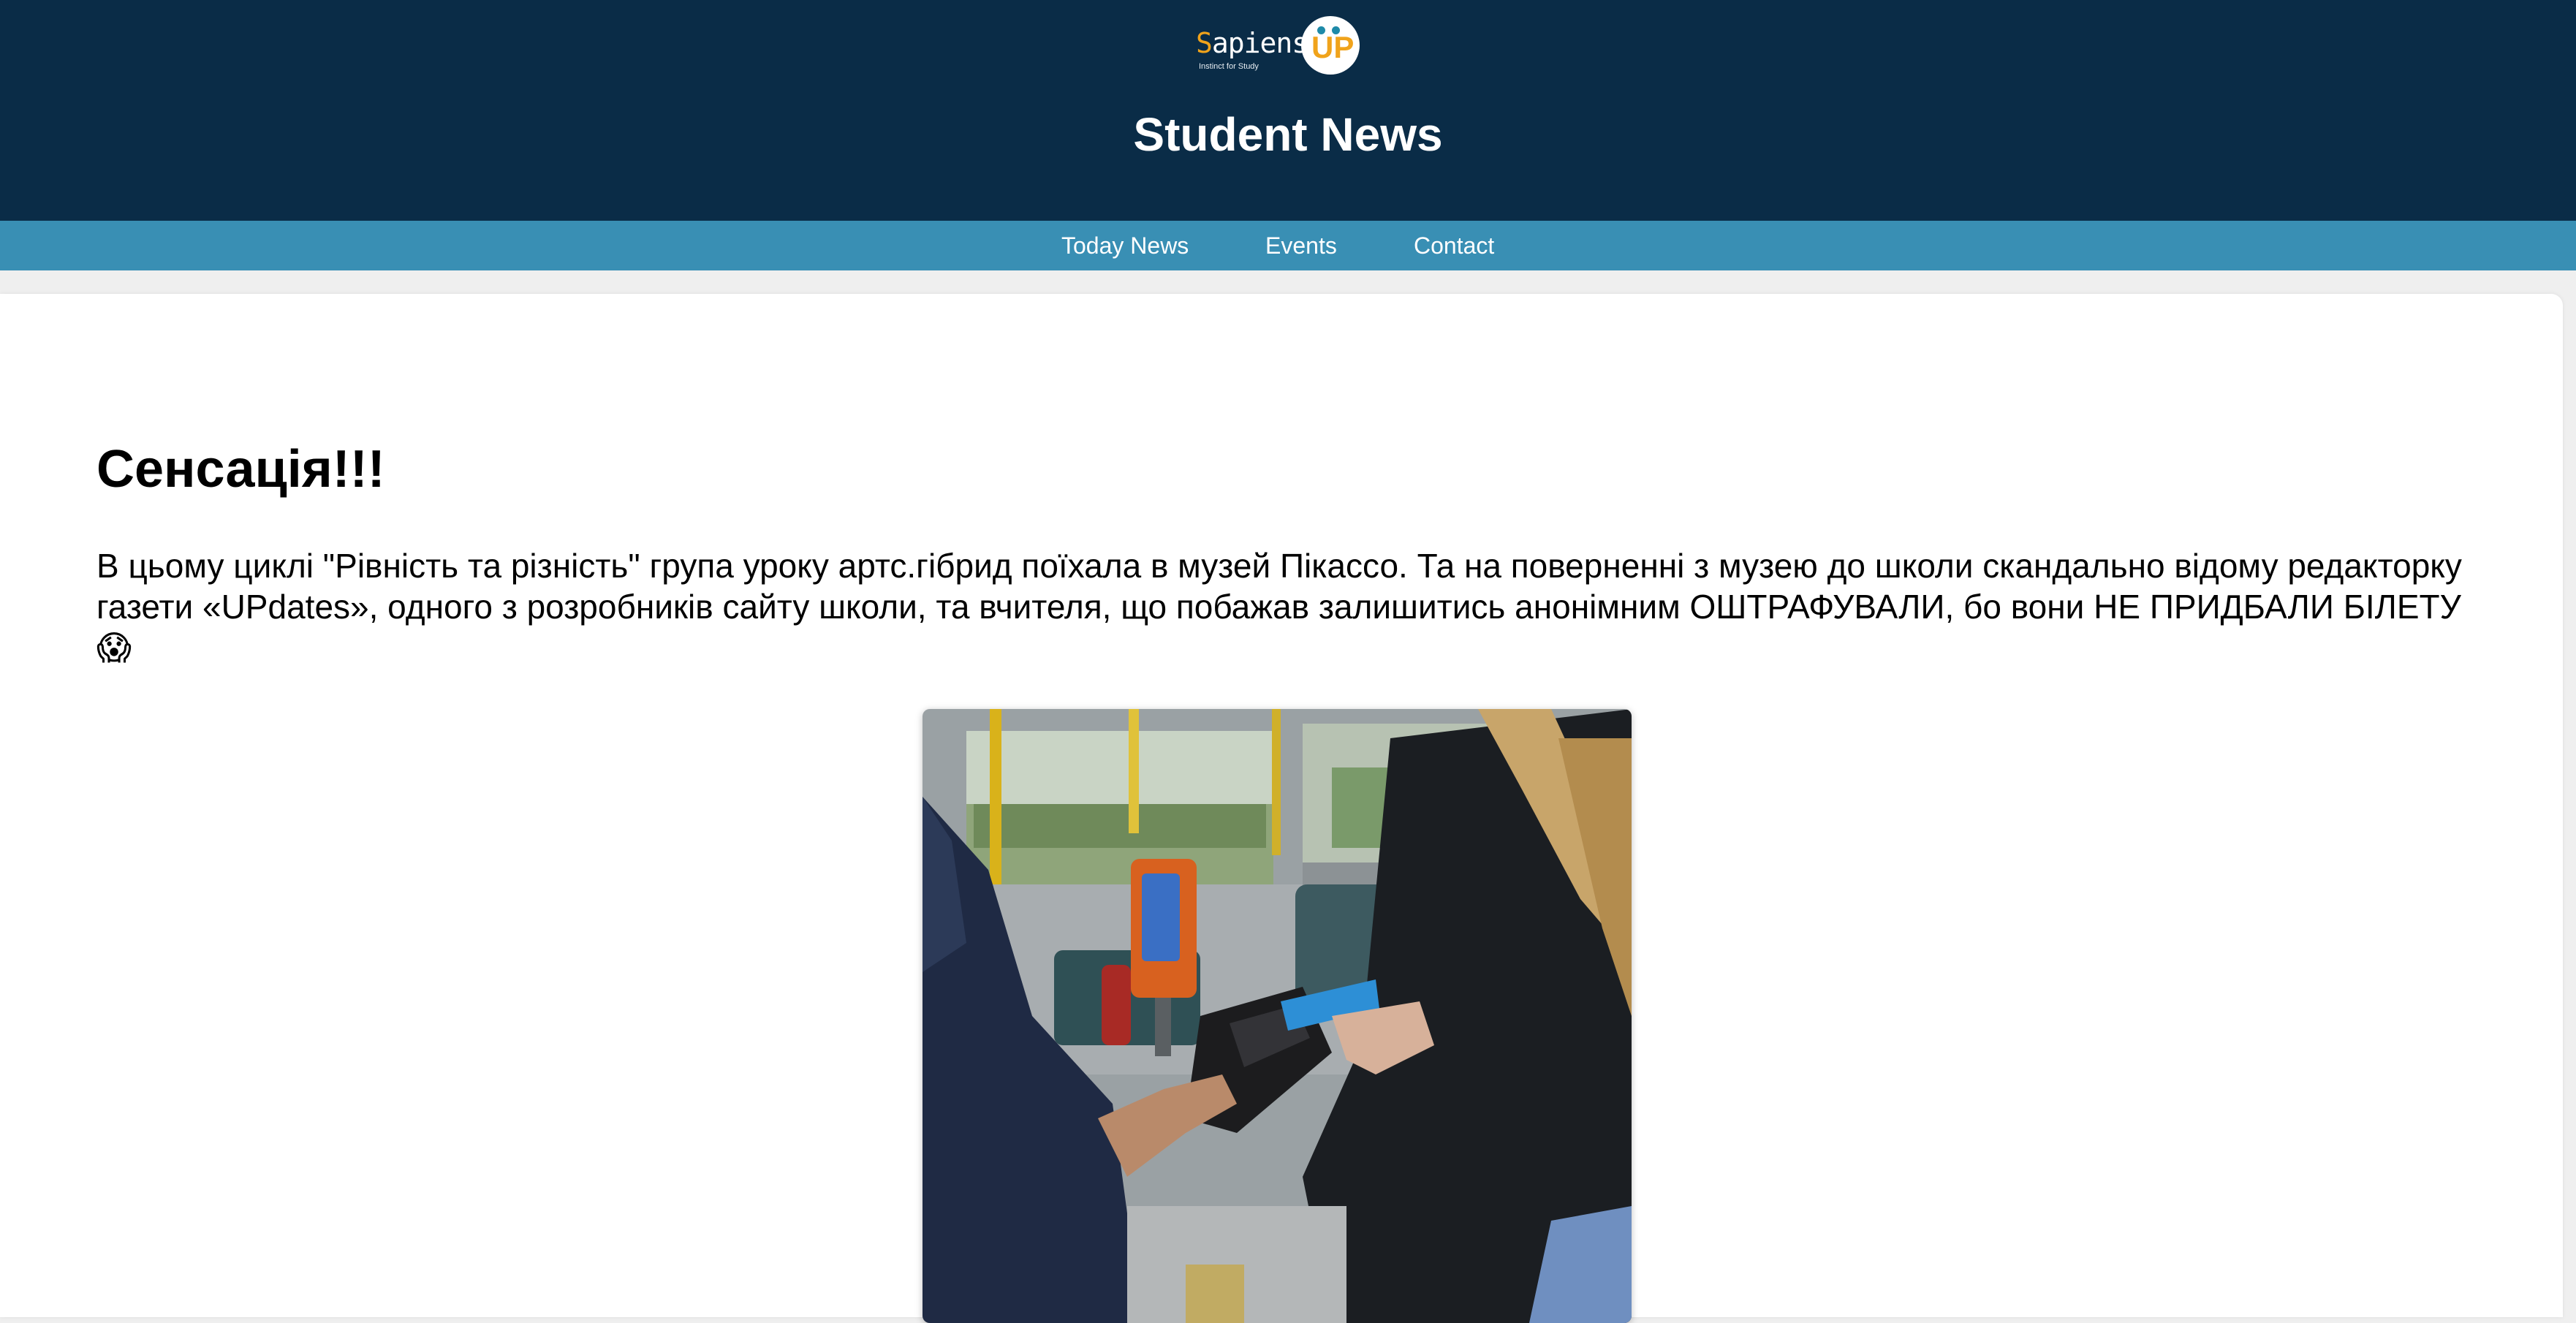 Image resolution: width=2576 pixels, height=1323 pixels. Describe the element at coordinates (1454, 246) in the screenshot. I see `nav-contact: Contact` at that location.